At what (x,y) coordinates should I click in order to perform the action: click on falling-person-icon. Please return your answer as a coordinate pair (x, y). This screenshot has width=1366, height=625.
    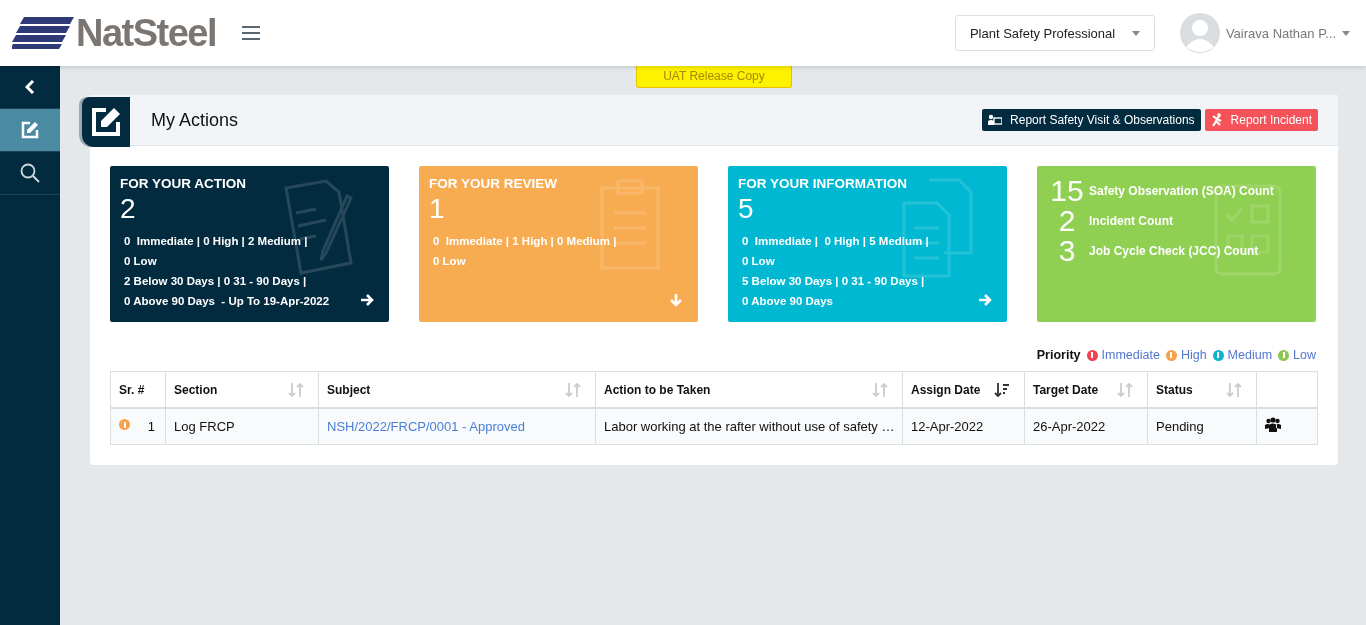
    Looking at the image, I should click on (1216, 120).